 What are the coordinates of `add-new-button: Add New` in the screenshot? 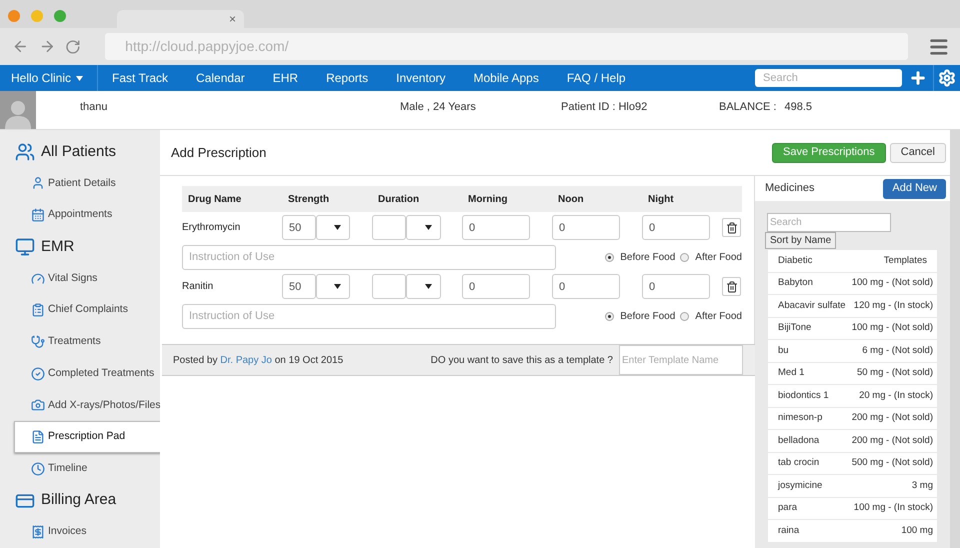 It's located at (914, 188).